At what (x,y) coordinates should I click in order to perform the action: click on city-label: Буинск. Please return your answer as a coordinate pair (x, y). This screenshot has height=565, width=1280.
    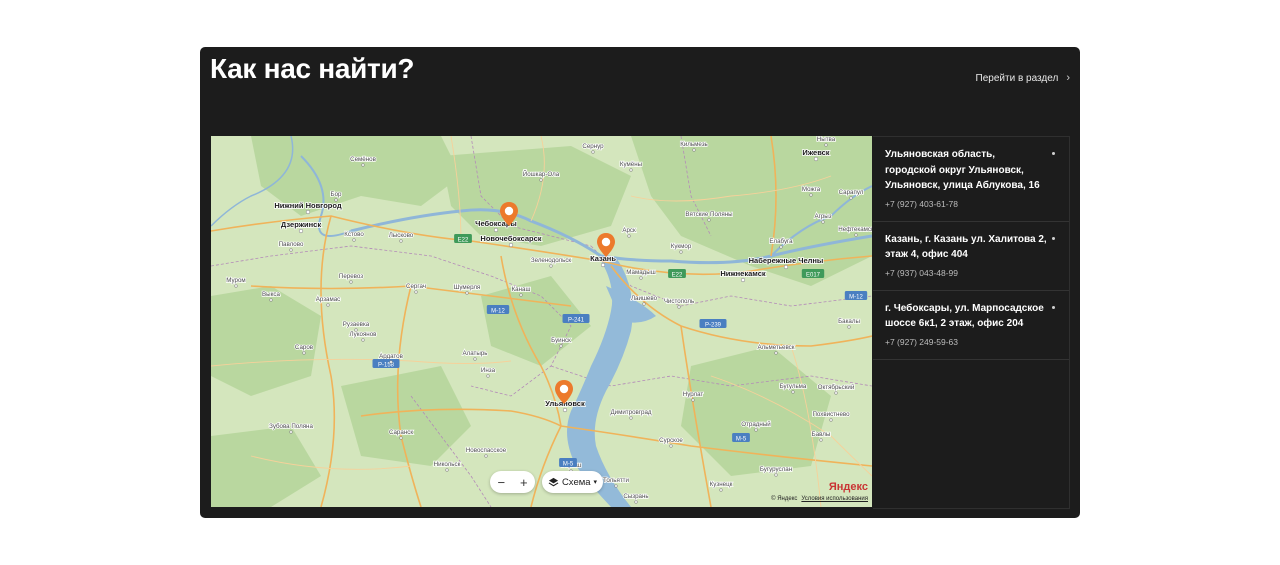
    Looking at the image, I should click on (561, 340).